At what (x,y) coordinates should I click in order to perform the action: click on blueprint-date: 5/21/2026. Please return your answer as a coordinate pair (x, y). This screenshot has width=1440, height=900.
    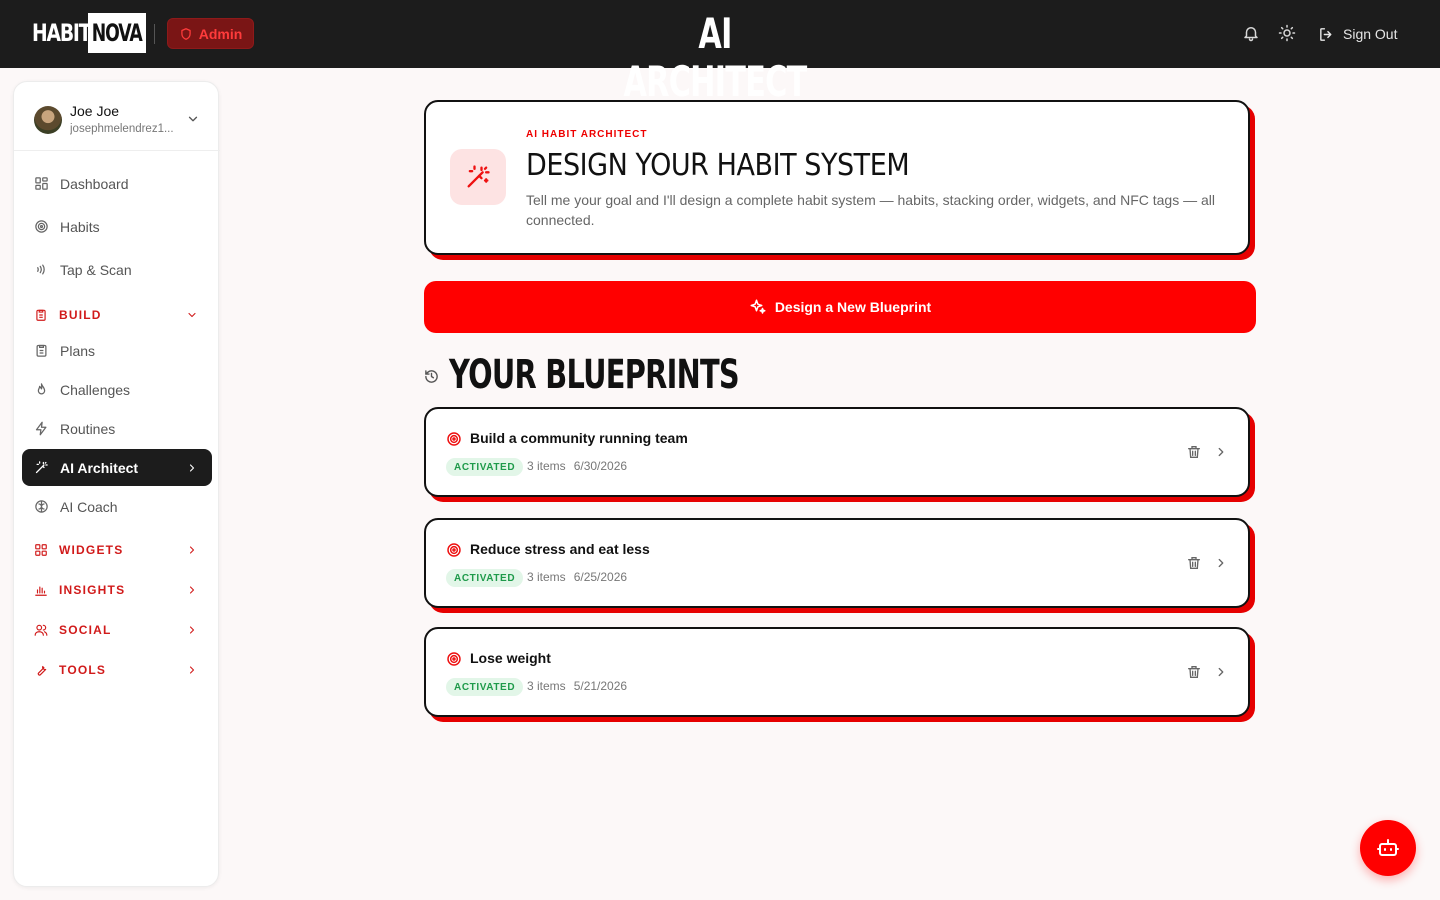
    Looking at the image, I should click on (600, 686).